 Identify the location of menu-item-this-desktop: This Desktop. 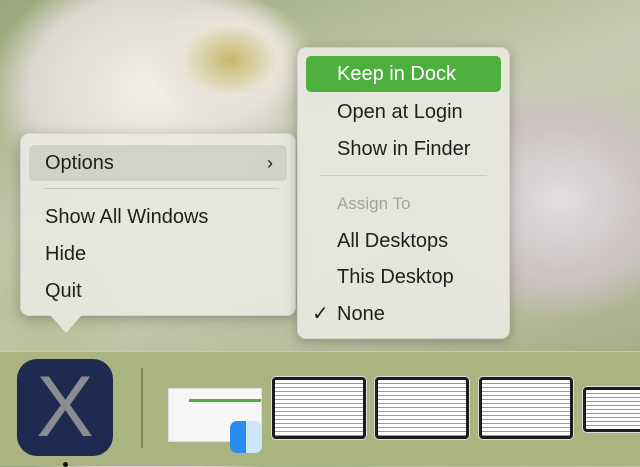
(403, 277).